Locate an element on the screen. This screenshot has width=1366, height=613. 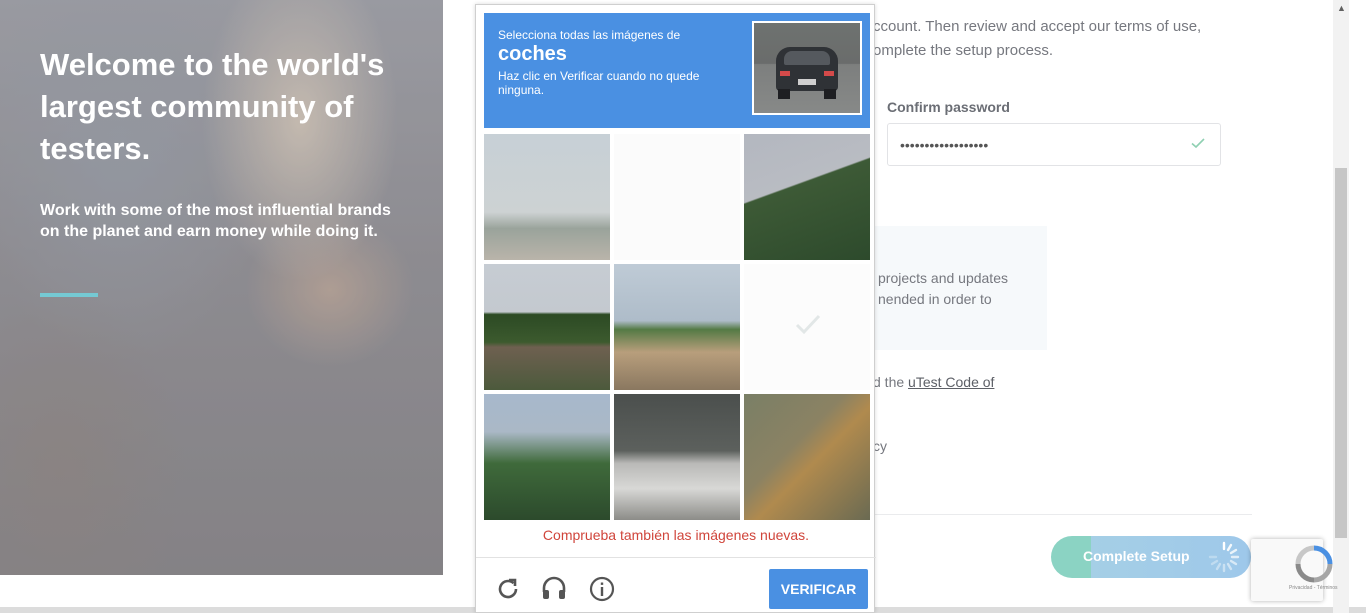
confirm-password-field: •••••••••••••••••• is located at coordinates (1054, 144).